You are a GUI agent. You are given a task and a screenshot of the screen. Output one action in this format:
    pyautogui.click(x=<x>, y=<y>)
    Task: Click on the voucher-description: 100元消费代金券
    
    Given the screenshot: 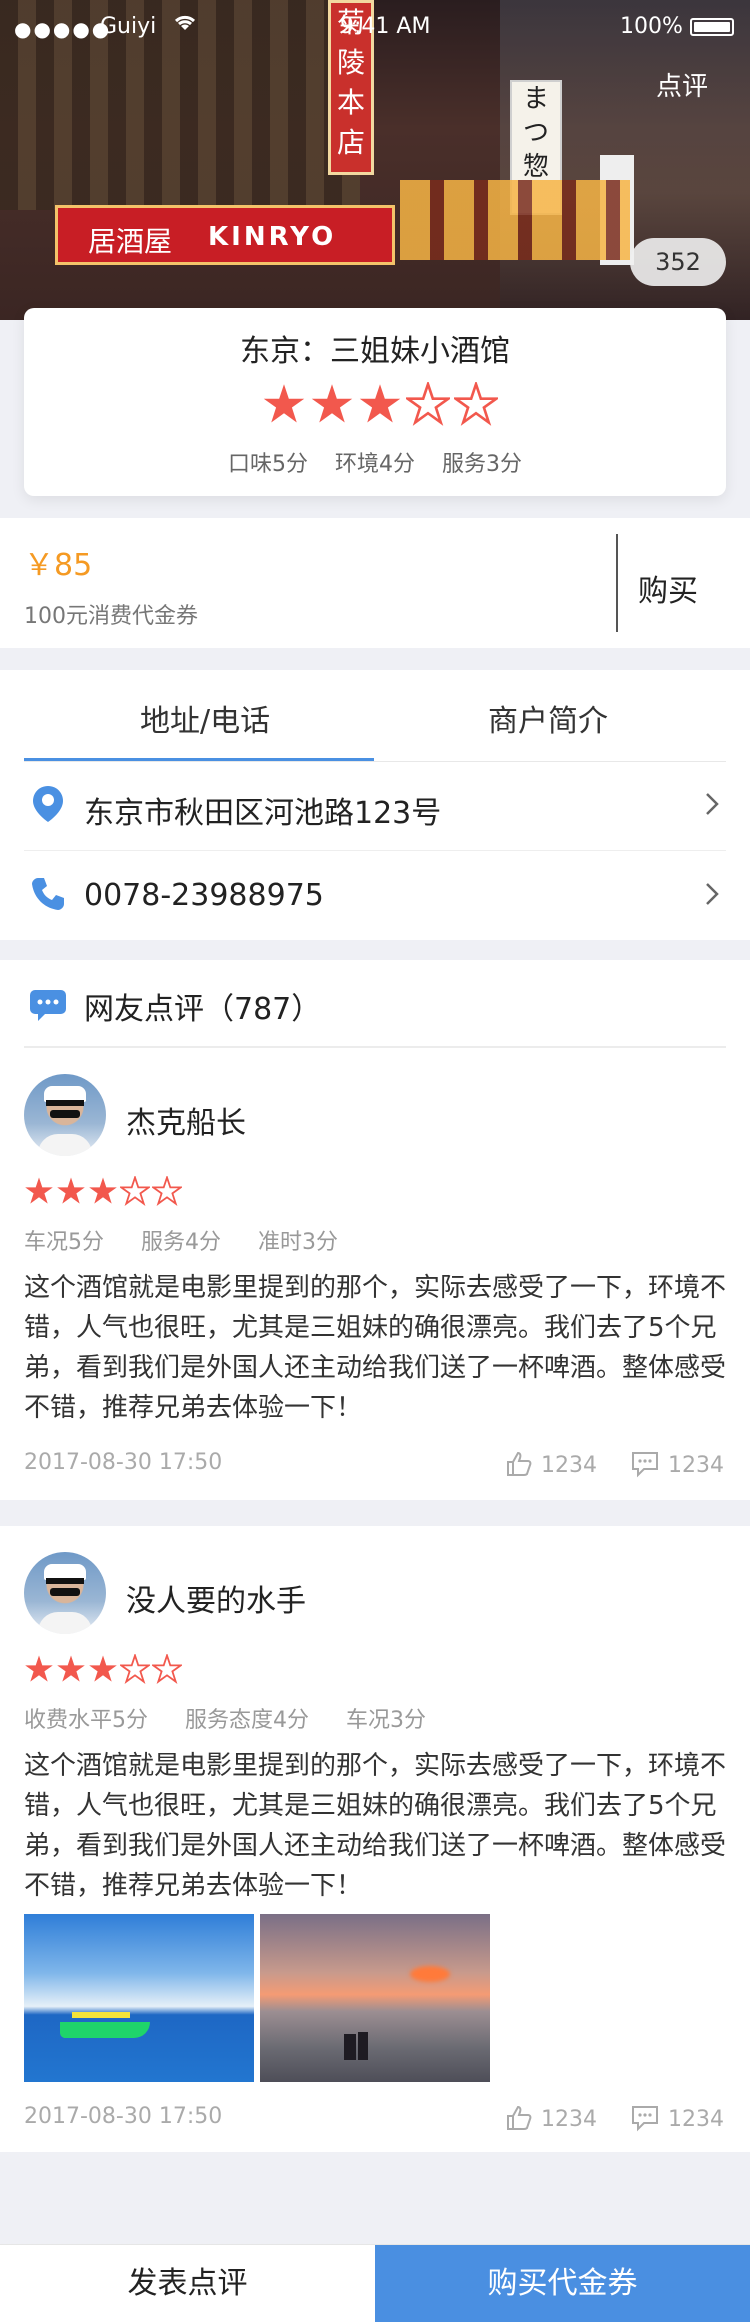 What is the action you would take?
    pyautogui.click(x=111, y=616)
    